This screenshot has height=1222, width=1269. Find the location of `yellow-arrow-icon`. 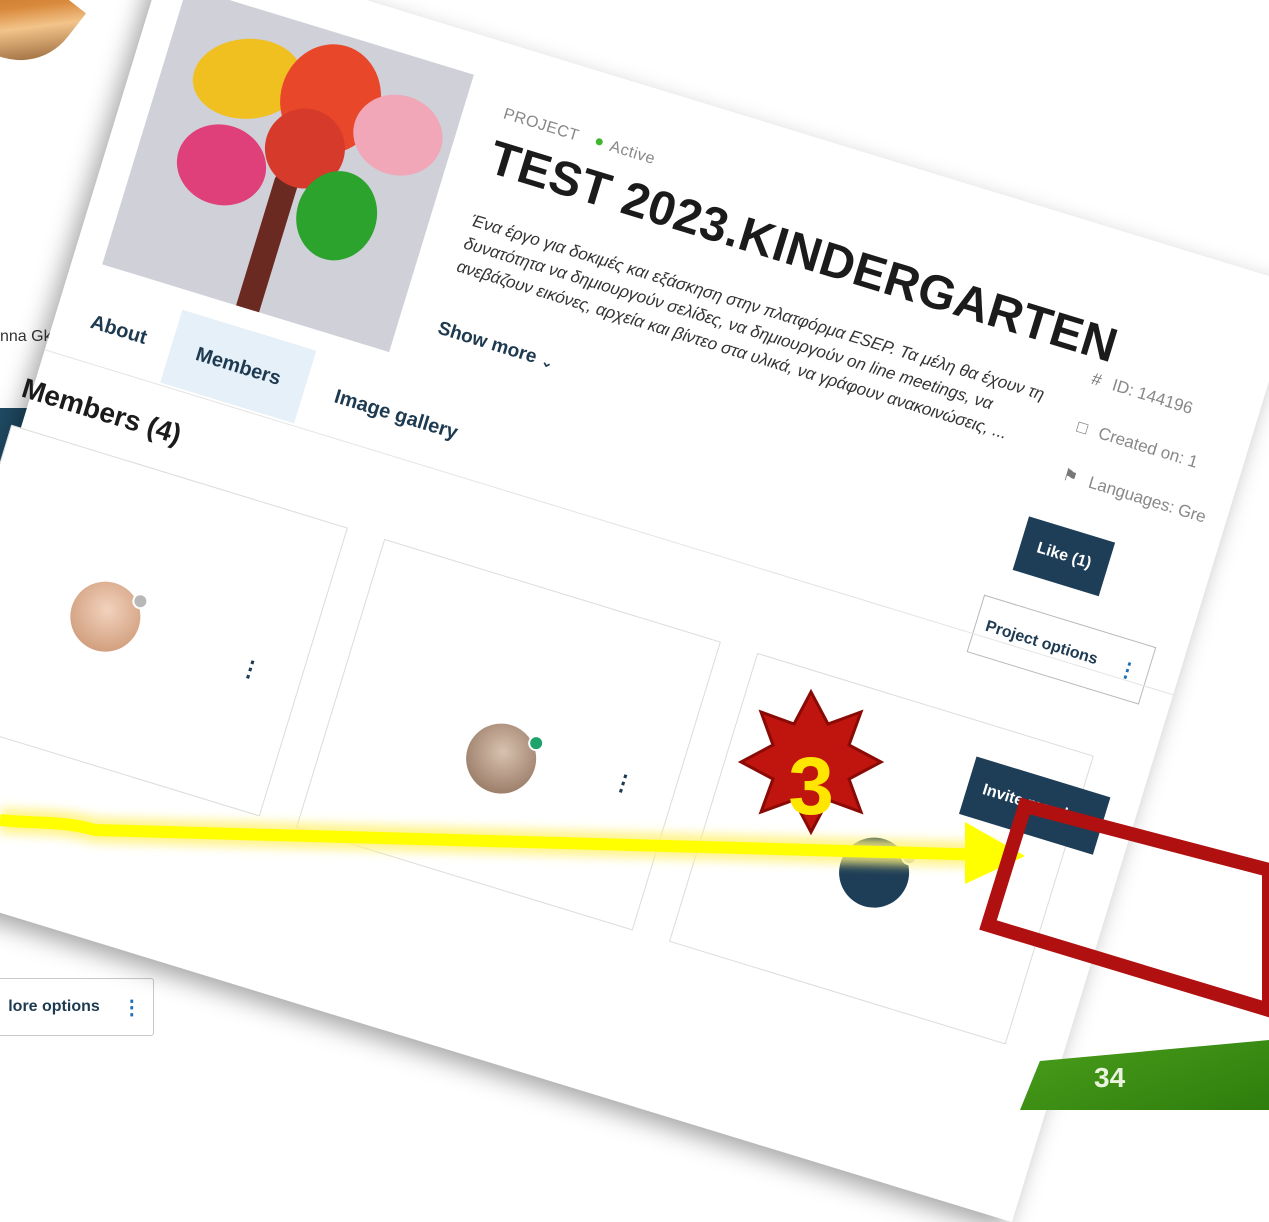

yellow-arrow-icon is located at coordinates (512, 845).